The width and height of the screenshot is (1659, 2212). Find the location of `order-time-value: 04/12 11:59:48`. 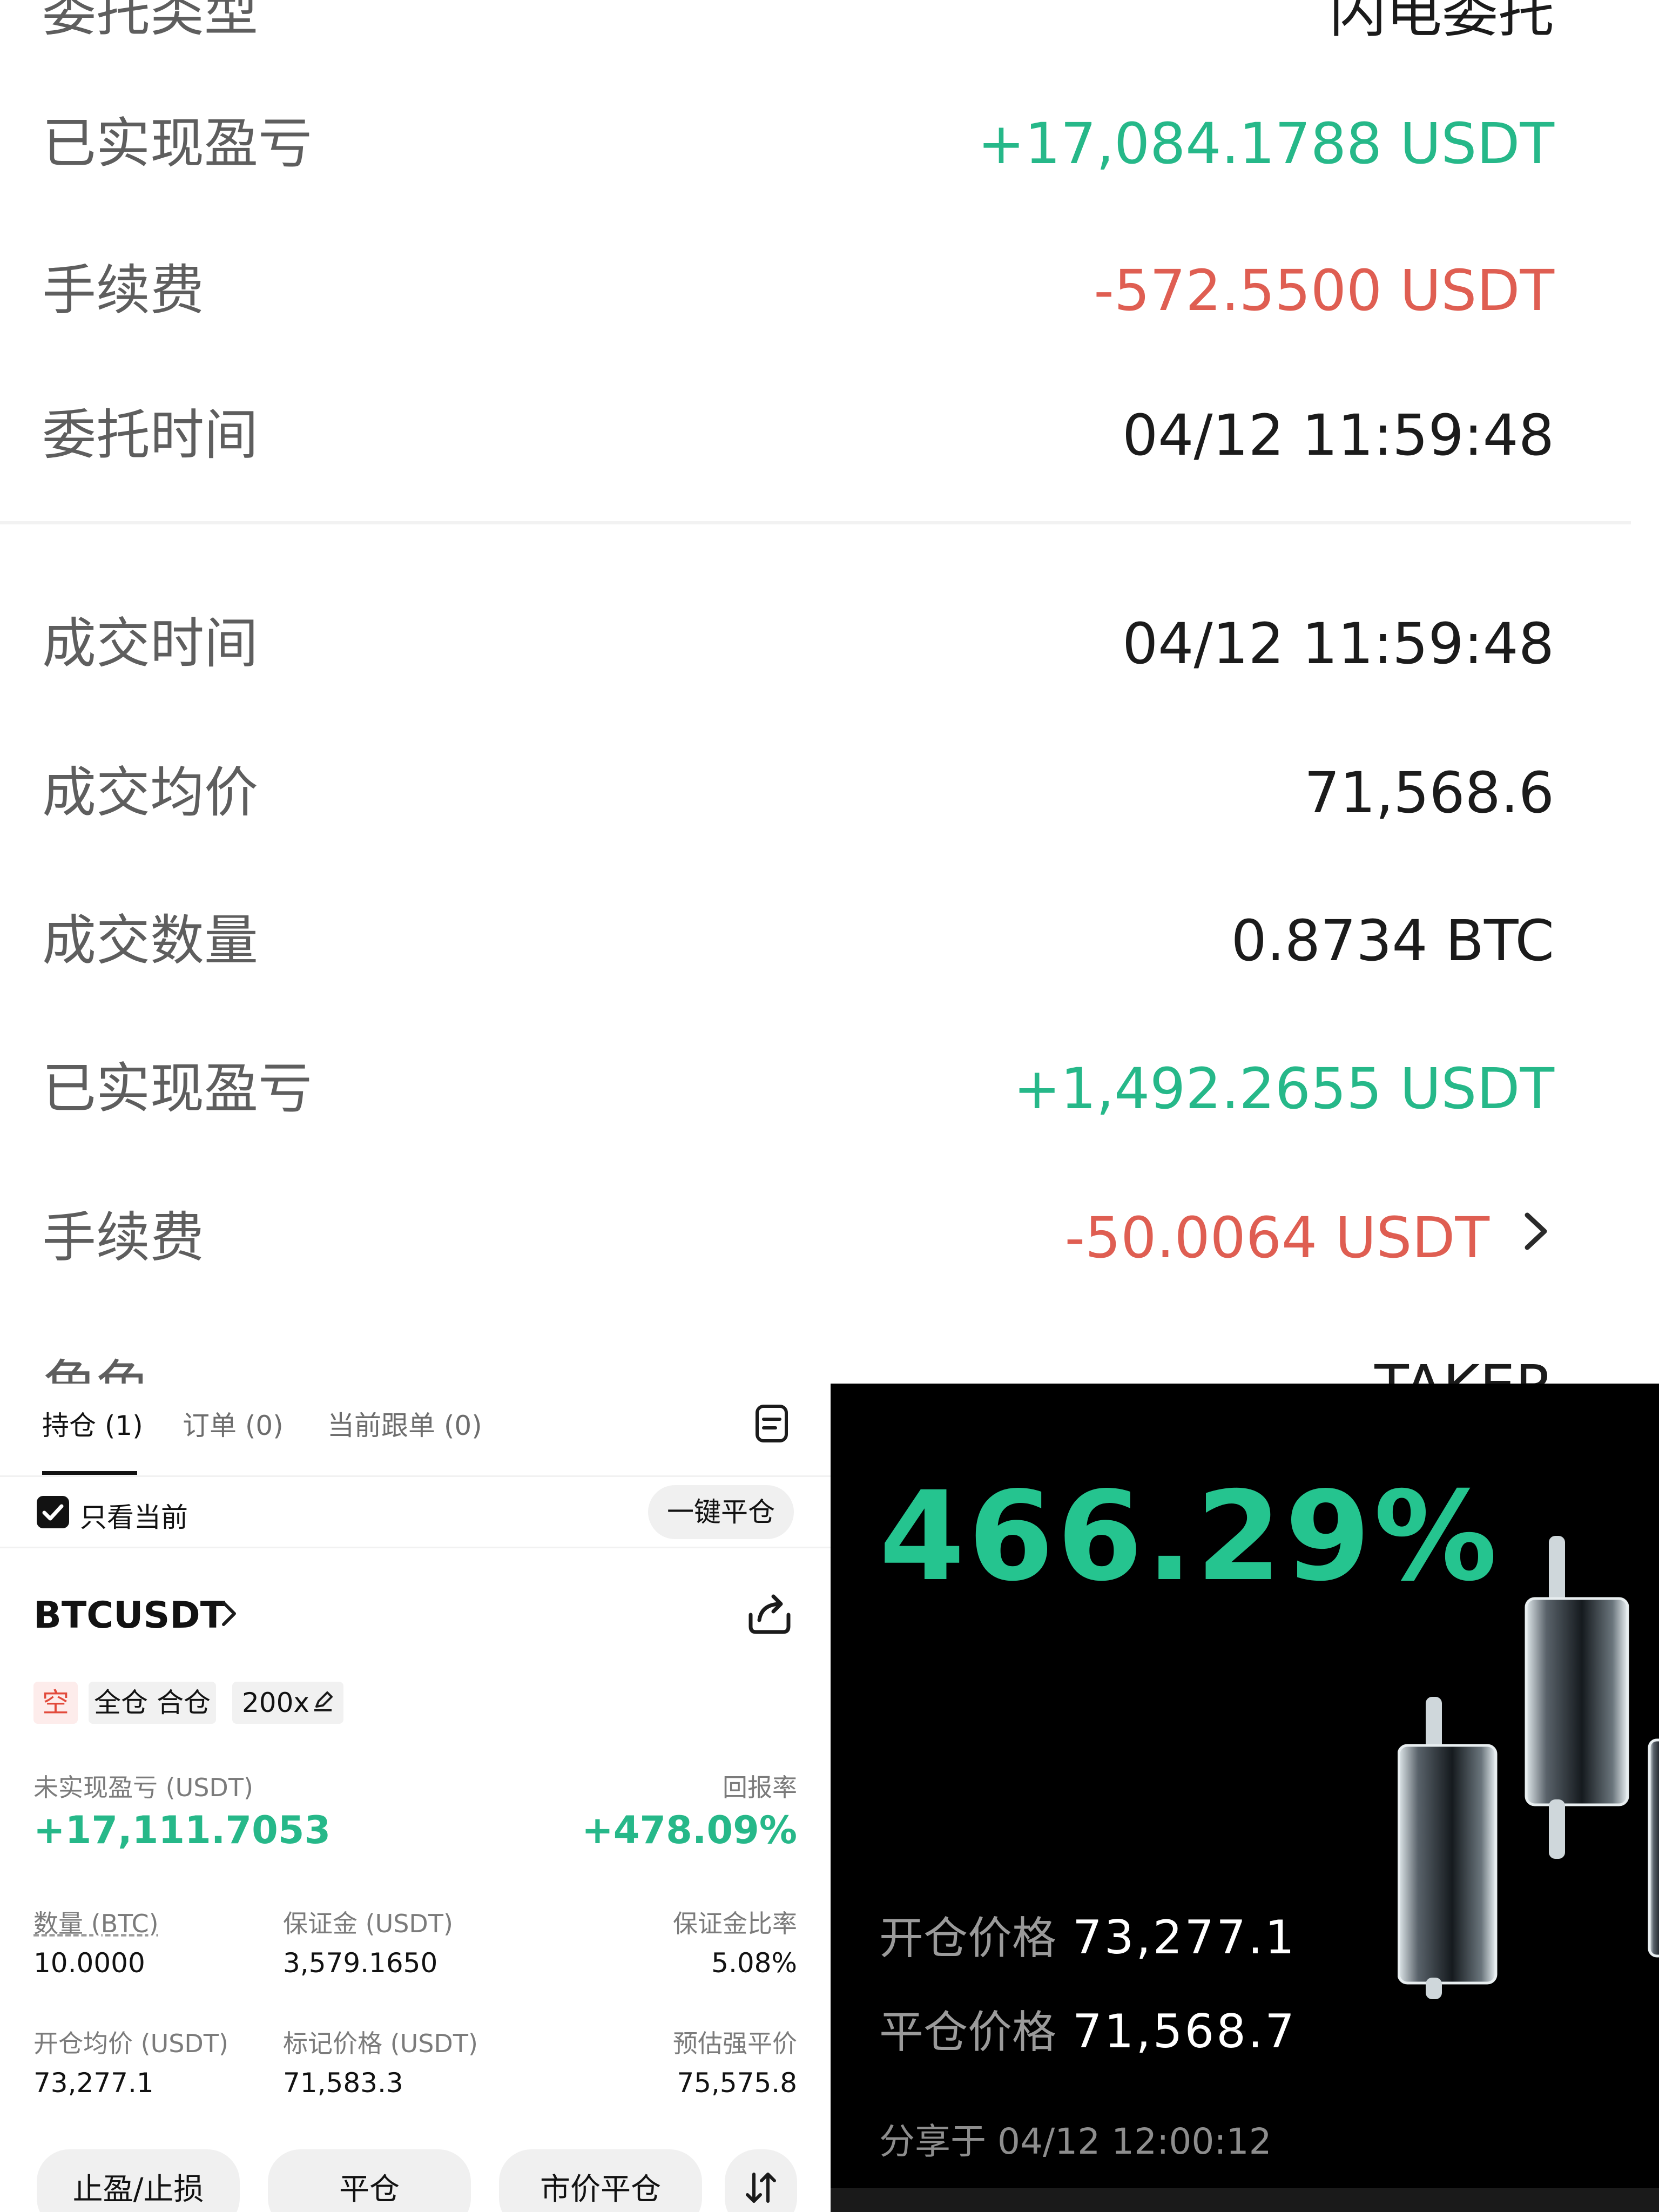

order-time-value: 04/12 11:59:48 is located at coordinates (1338, 435).